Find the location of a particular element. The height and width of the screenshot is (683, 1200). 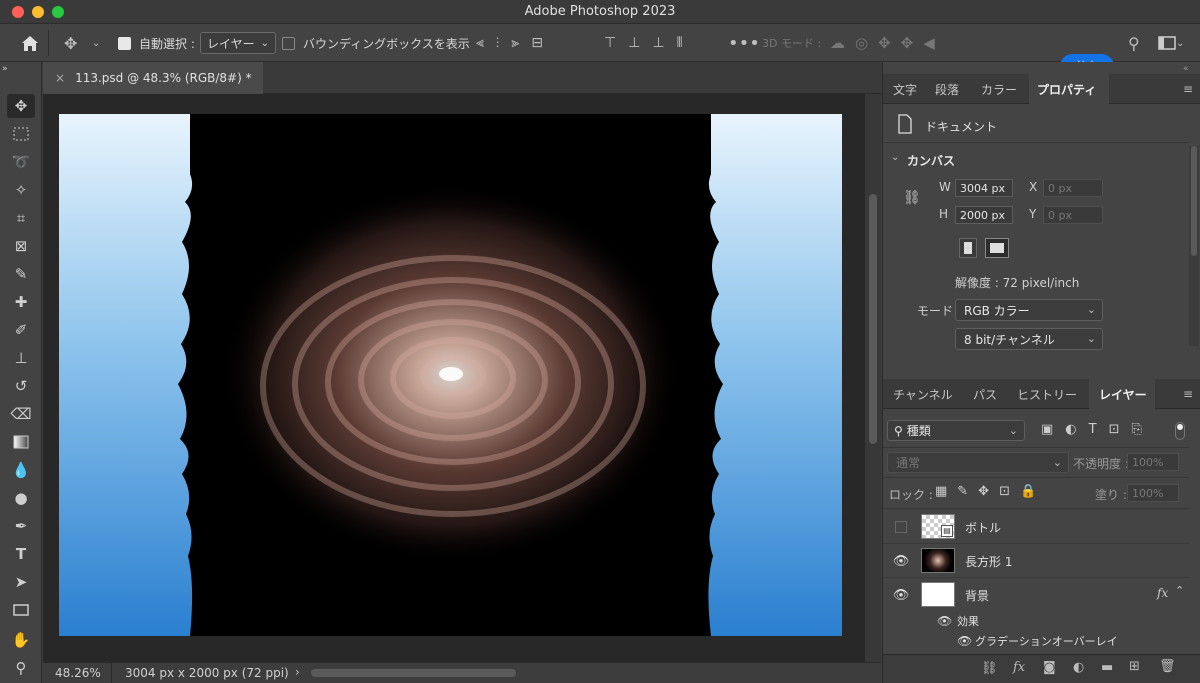

collapse-icon: « is located at coordinates (1186, 69).